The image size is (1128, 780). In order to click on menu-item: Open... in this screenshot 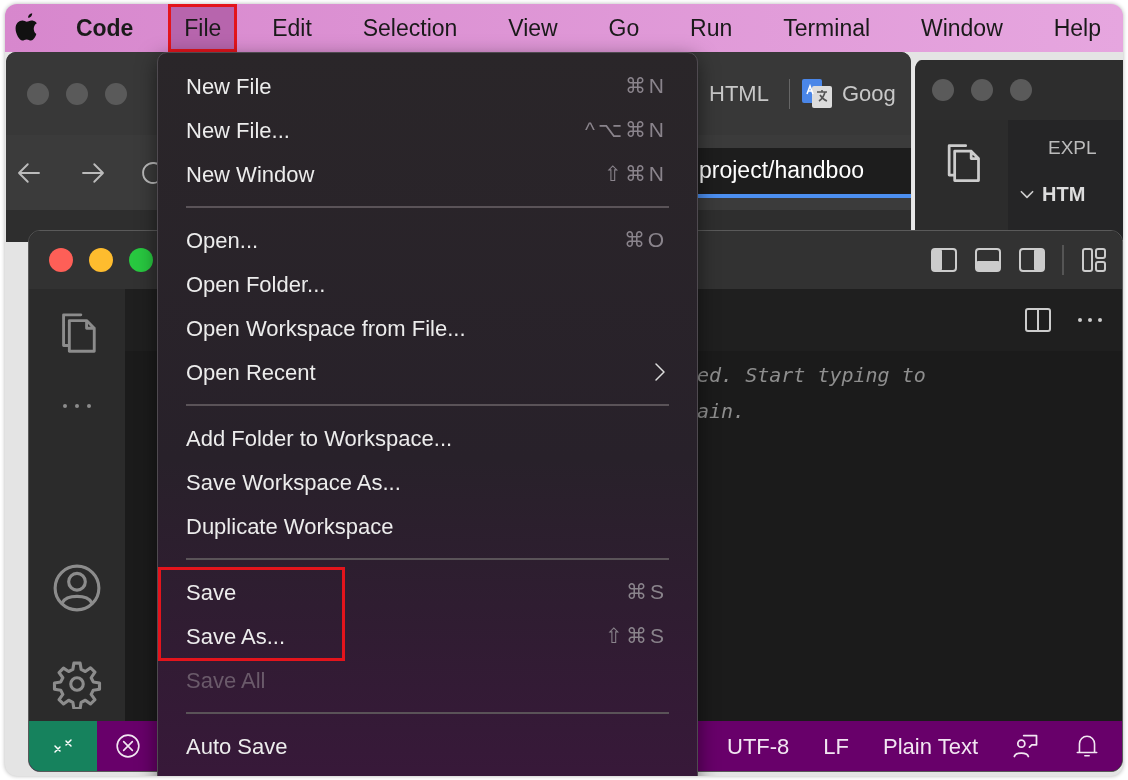, I will do `click(222, 240)`.